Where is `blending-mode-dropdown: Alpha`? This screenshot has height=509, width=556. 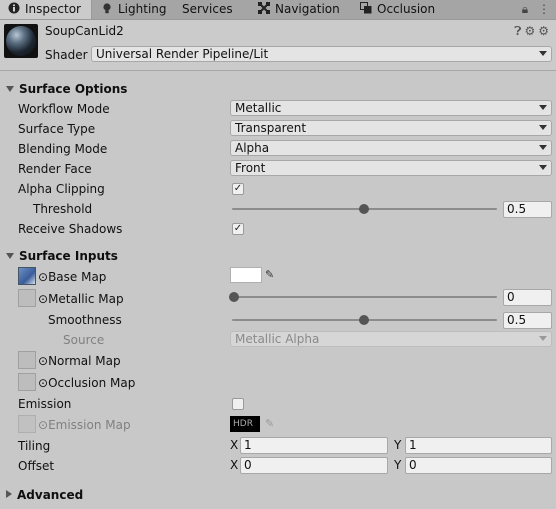 blending-mode-dropdown: Alpha is located at coordinates (391, 148).